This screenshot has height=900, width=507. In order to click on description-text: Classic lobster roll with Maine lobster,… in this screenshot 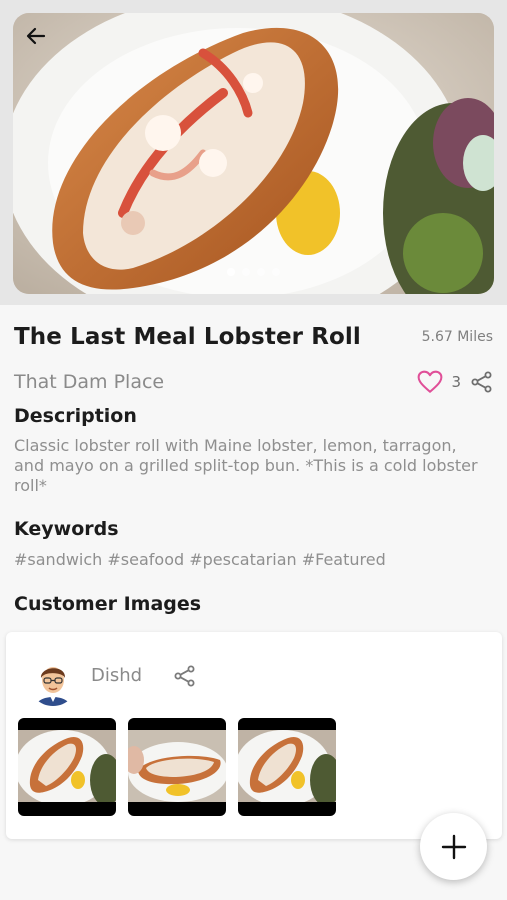, I will do `click(246, 465)`.